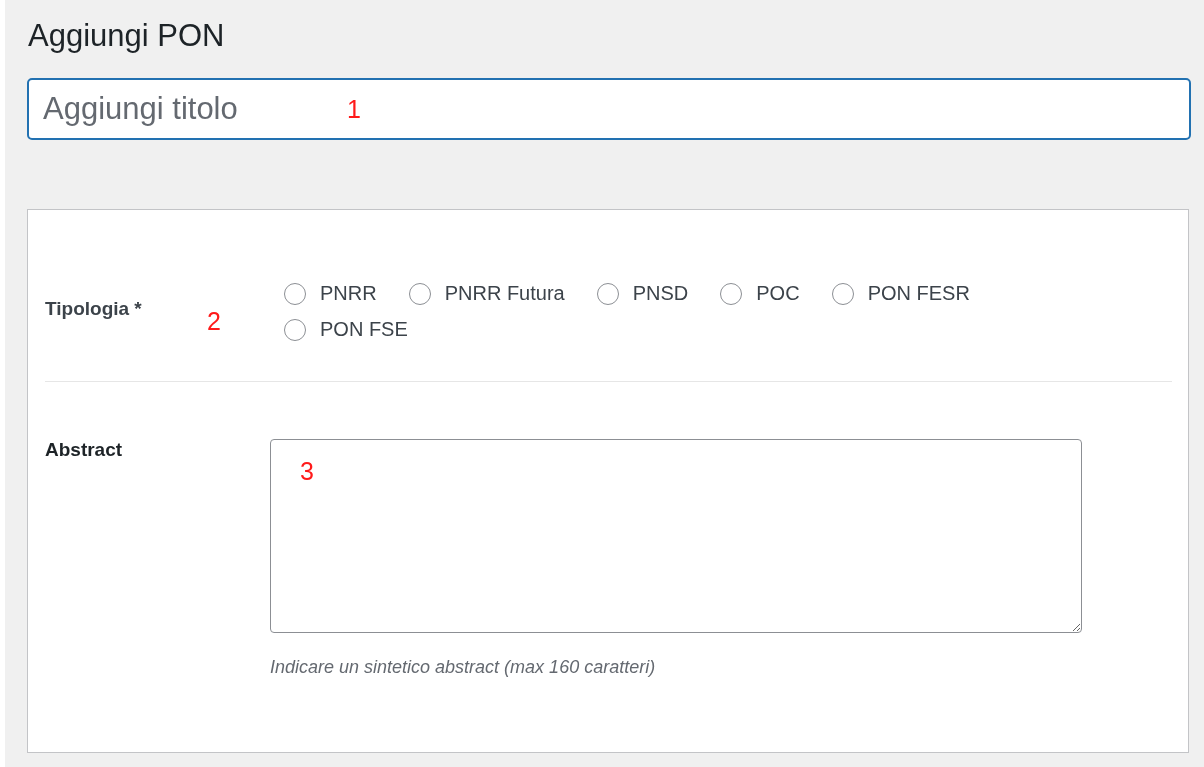  I want to click on field-hint: Indicare un sintetico abstract (max 160 caratteri), so click(463, 667).